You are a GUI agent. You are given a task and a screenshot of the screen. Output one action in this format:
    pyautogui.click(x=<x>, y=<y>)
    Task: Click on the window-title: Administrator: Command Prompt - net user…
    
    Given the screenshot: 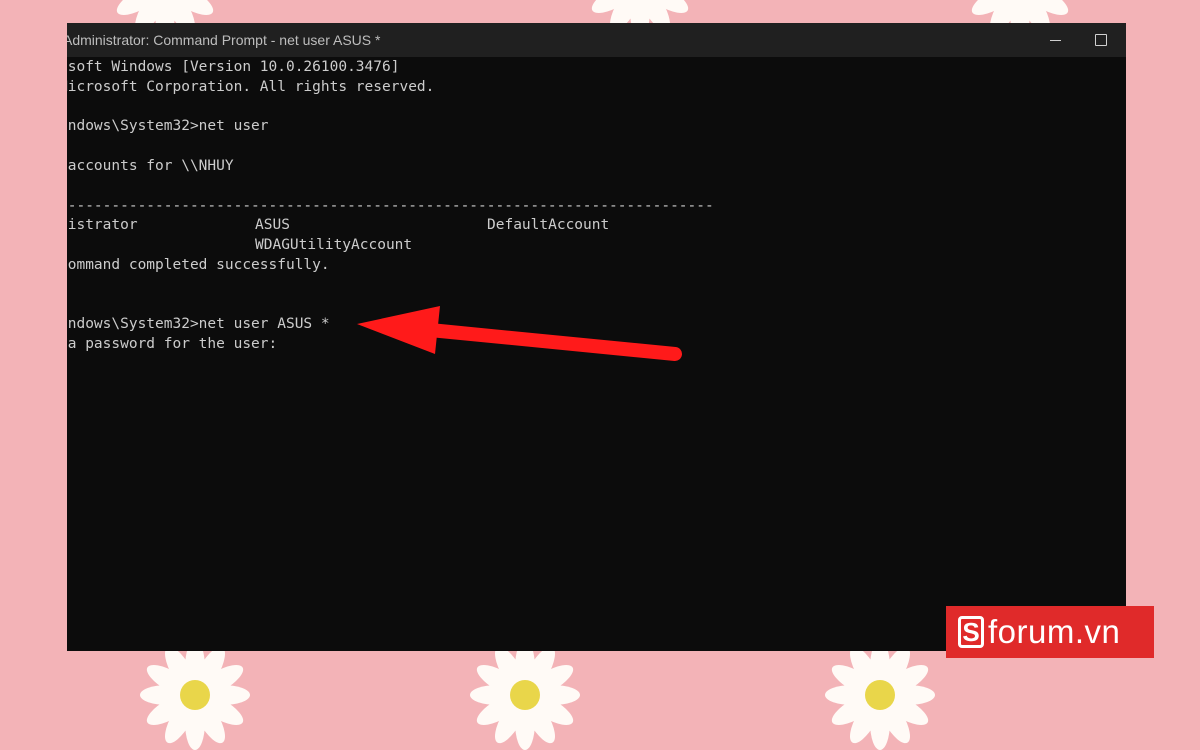 What is the action you would take?
    pyautogui.click(x=224, y=40)
    